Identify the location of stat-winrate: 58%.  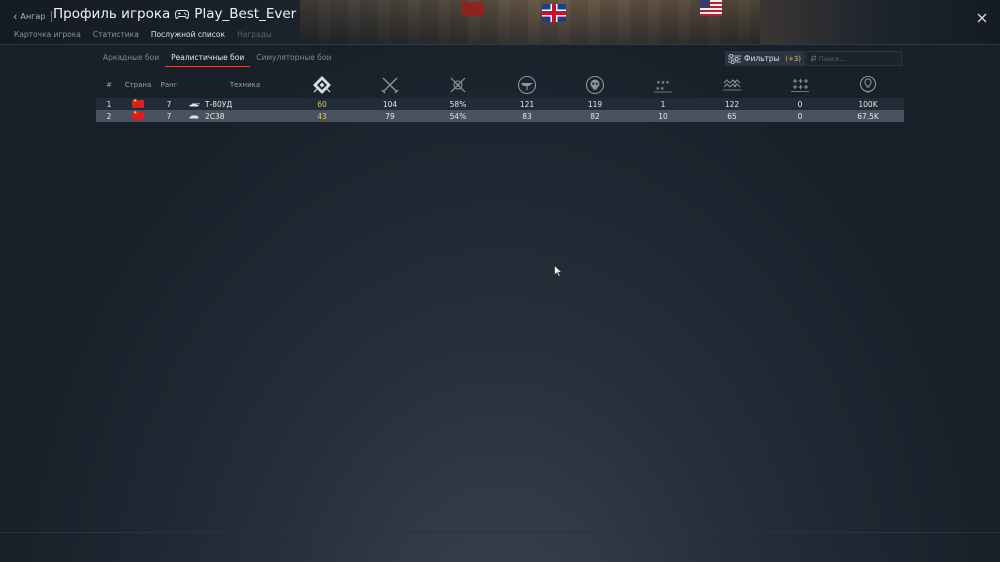
(458, 104).